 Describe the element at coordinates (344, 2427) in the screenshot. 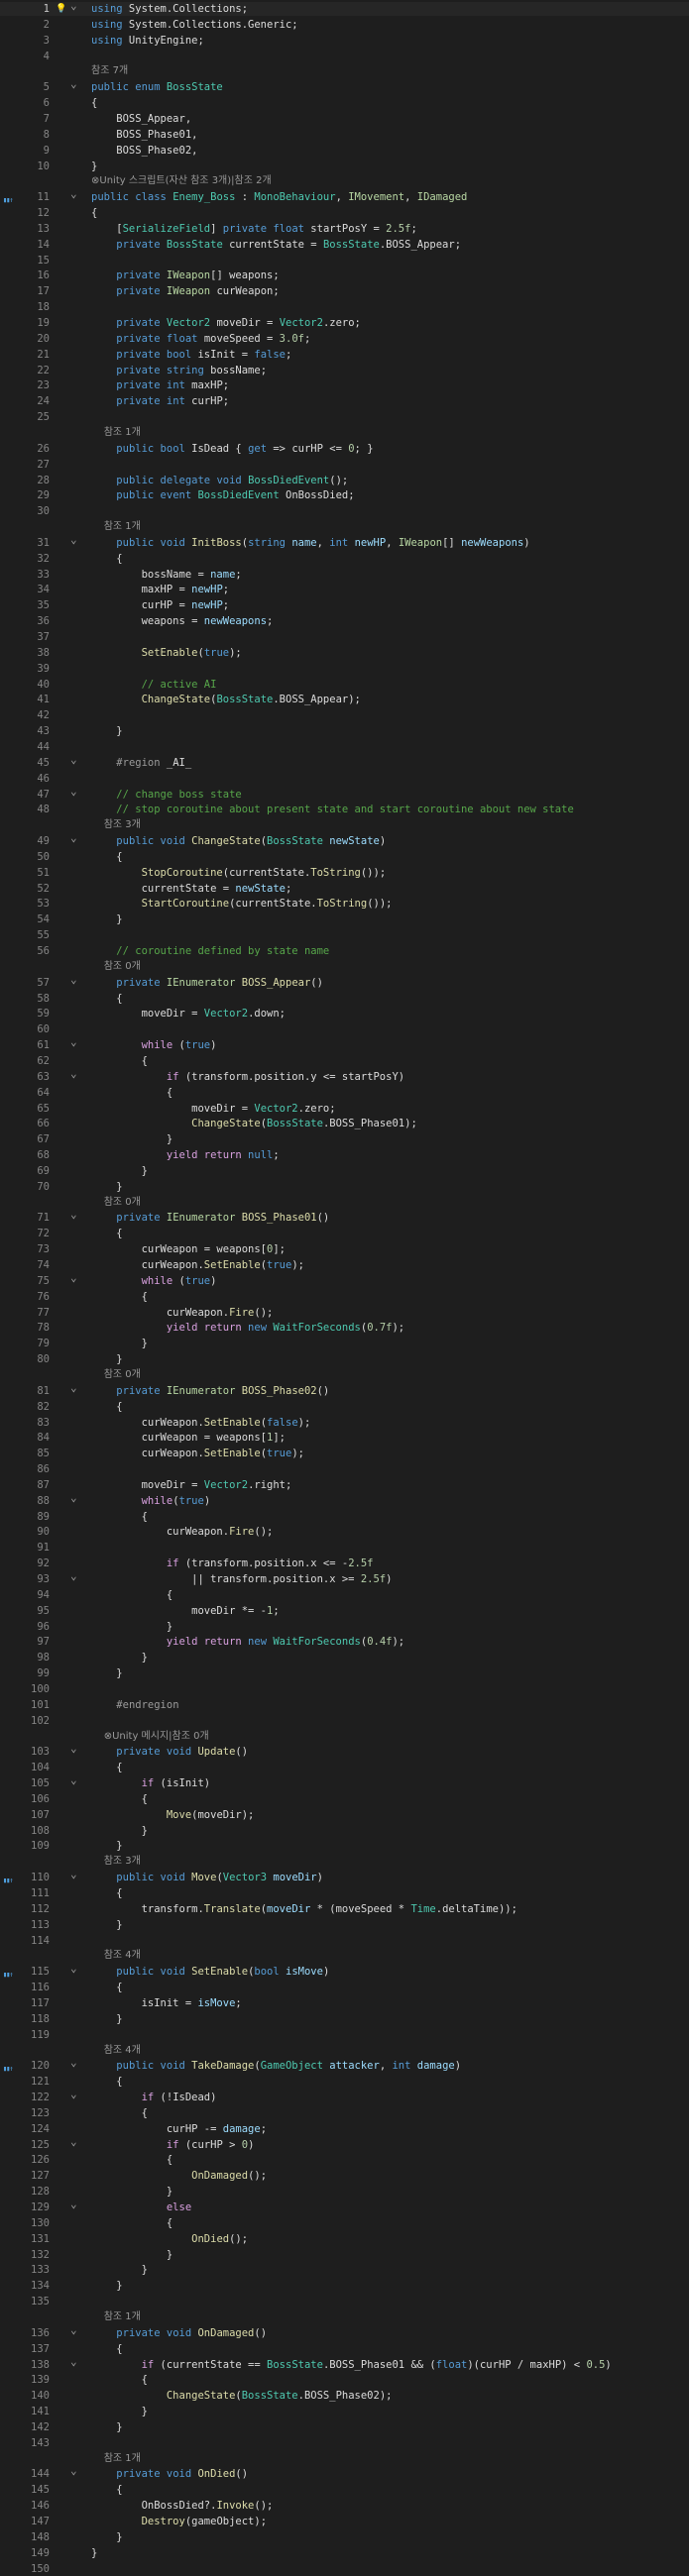

I see `code-line: 142 }` at that location.